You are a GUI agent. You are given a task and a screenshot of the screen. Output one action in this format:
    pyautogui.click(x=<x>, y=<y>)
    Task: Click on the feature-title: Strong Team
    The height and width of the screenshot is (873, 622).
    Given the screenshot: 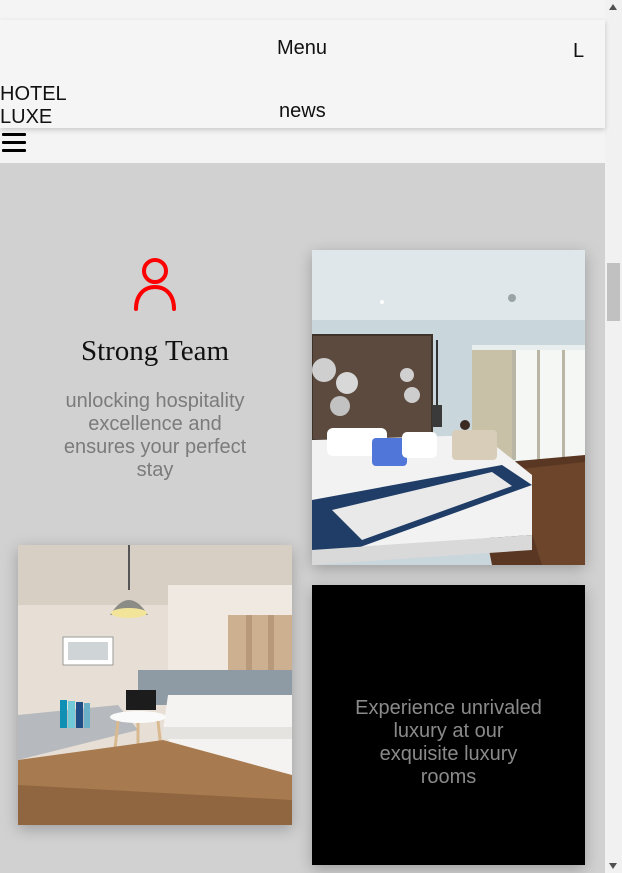 What is the action you would take?
    pyautogui.click(x=155, y=351)
    